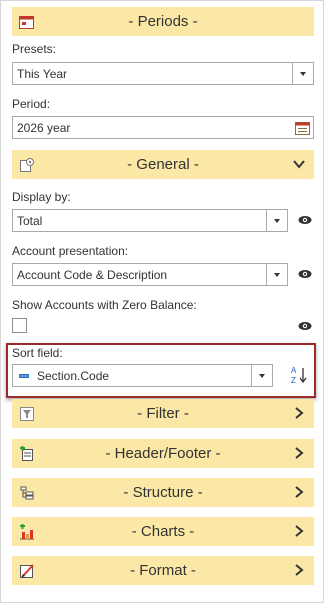 The image size is (324, 603). What do you see at coordinates (24, 375) in the screenshot?
I see `field-icon` at bounding box center [24, 375].